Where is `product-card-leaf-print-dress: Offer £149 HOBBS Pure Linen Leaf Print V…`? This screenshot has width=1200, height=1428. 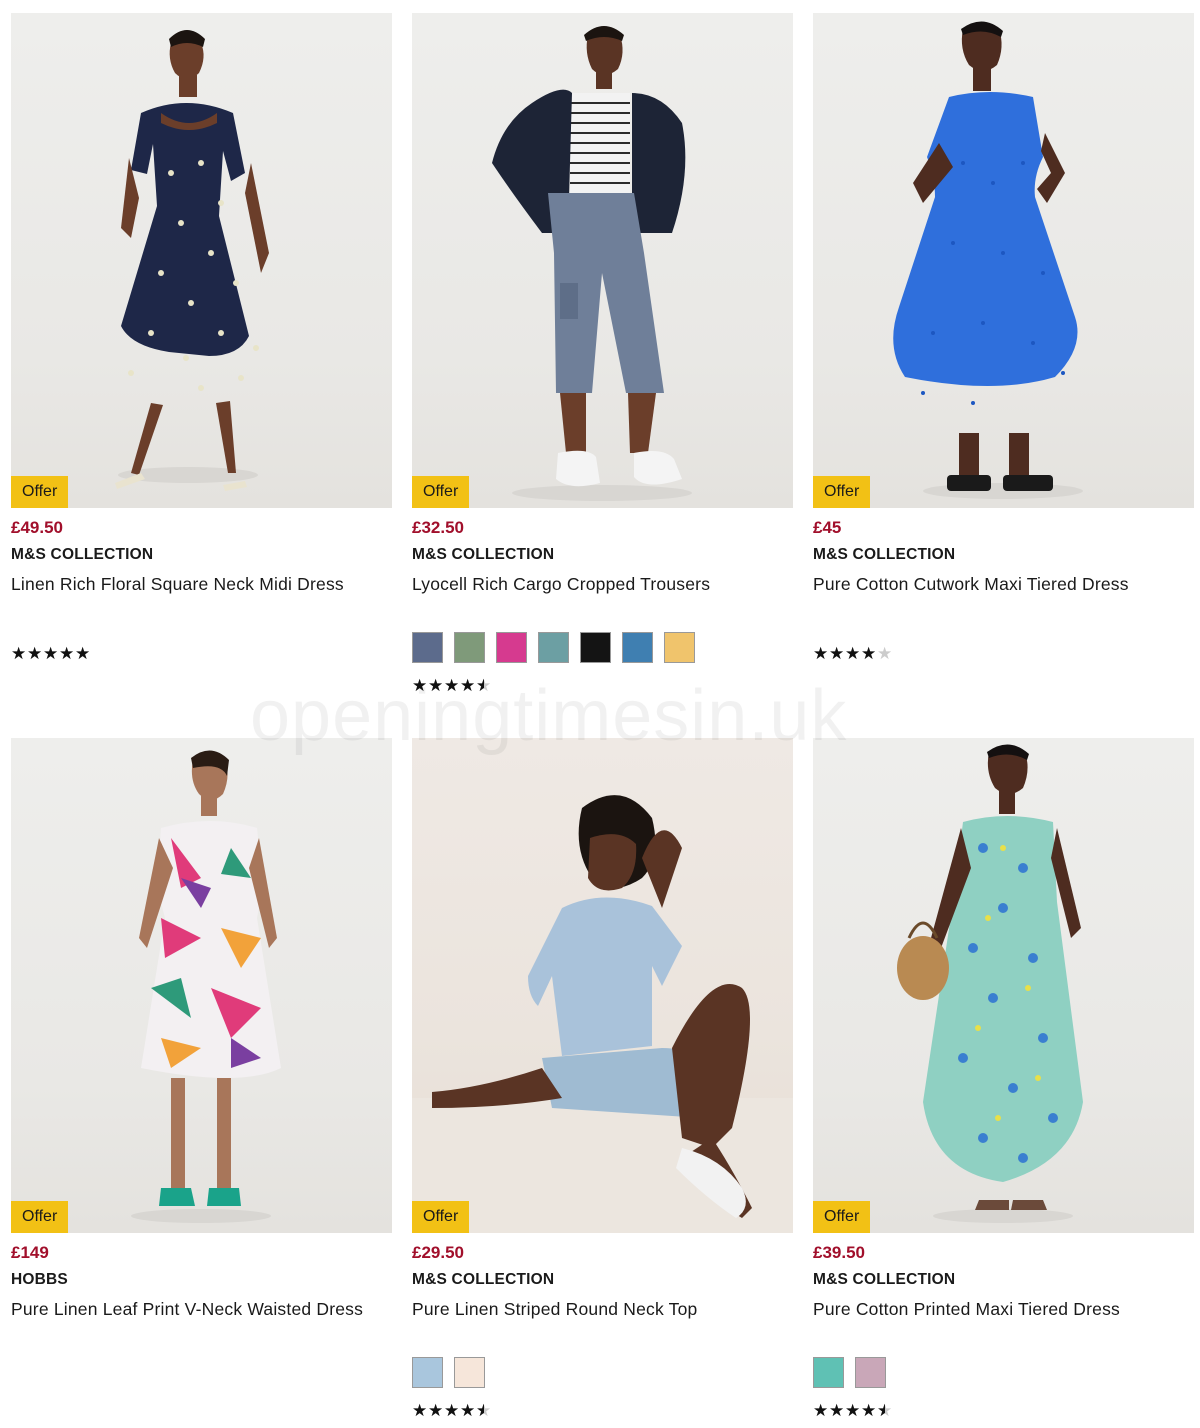
product-card-leaf-print-dress: Offer £149 HOBBS Pure Linen Leaf Print V… is located at coordinates (201, 1029).